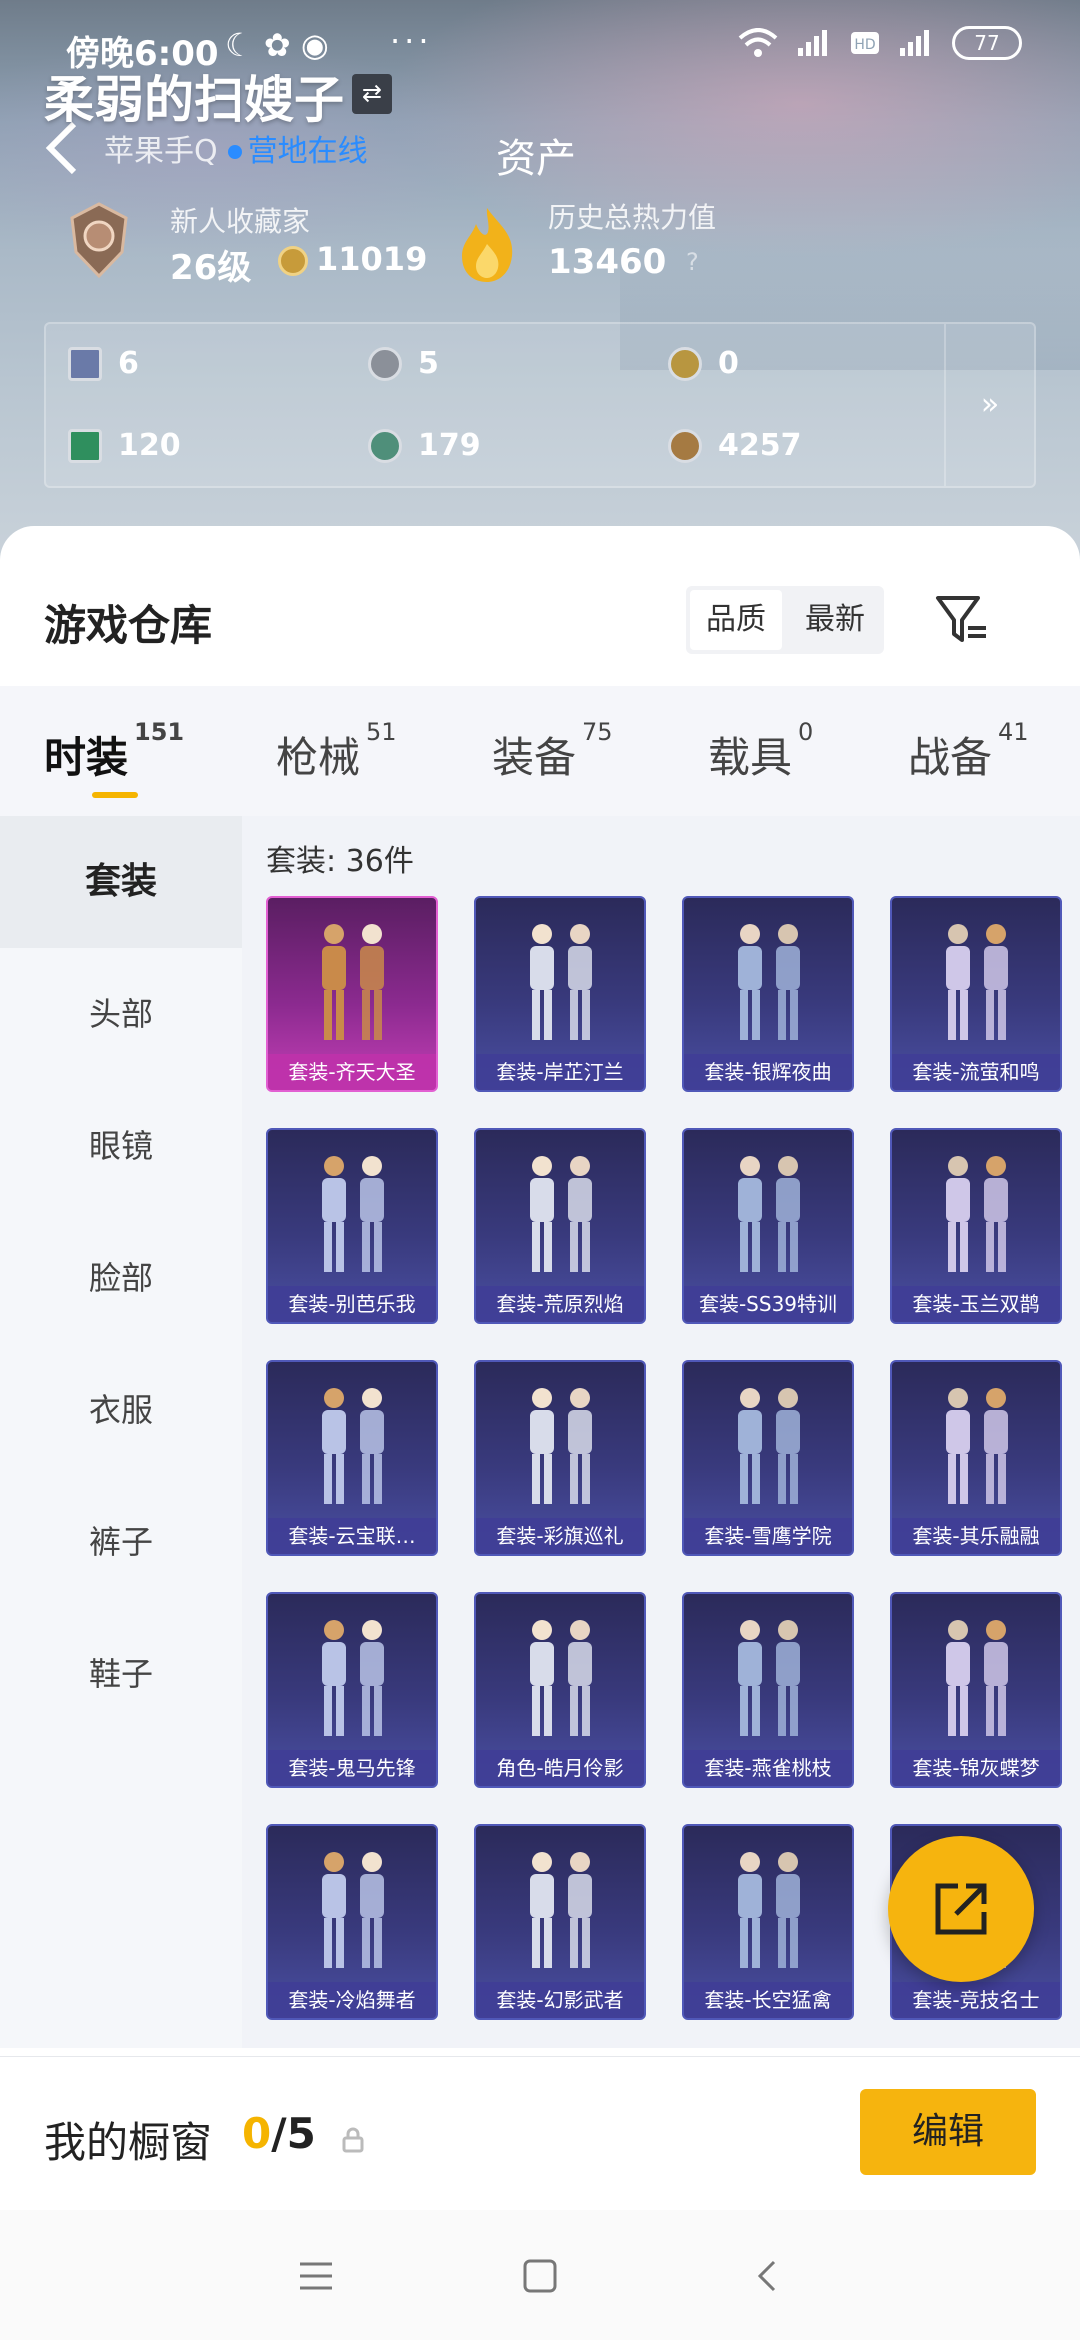 The height and width of the screenshot is (2340, 1080). Describe the element at coordinates (750, 757) in the screenshot. I see `tab-label: 载具` at that location.